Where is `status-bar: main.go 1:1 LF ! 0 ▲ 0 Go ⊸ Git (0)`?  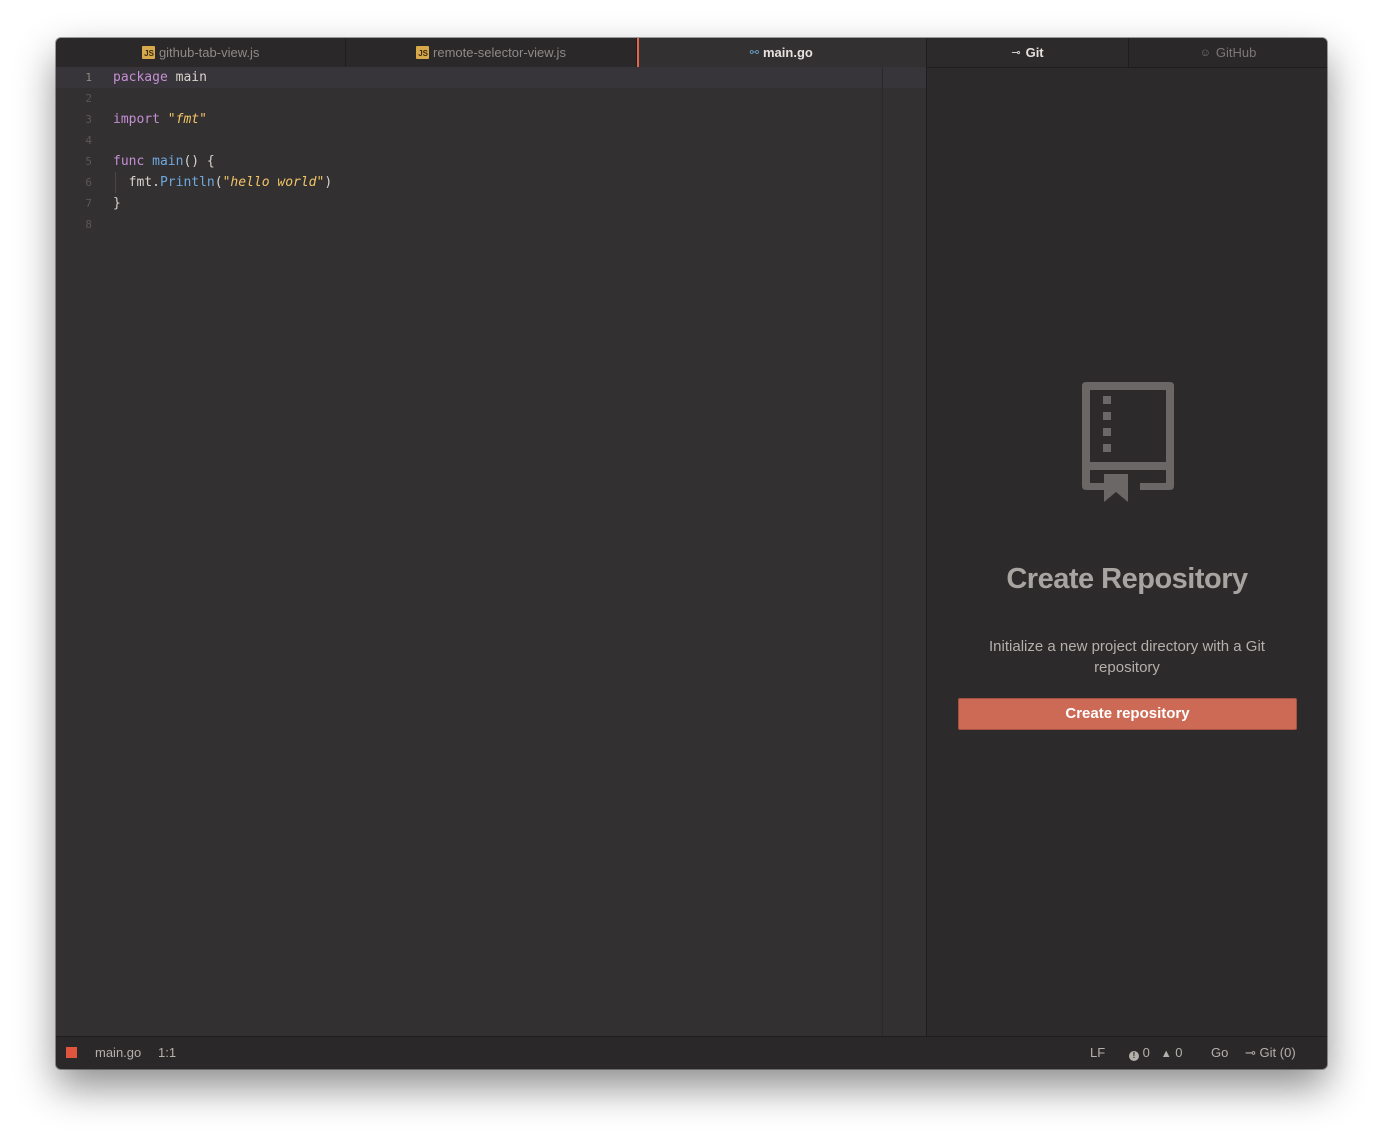 status-bar: main.go 1:1 LF ! 0 ▲ 0 Go ⊸ Git (0) is located at coordinates (691, 1052).